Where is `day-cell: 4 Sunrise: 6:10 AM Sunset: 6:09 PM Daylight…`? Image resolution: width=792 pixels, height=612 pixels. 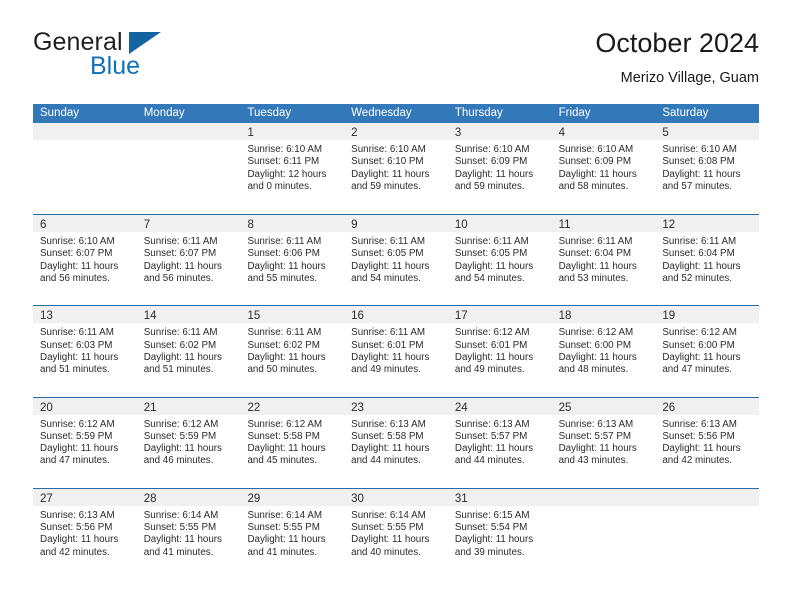 day-cell: 4 Sunrise: 6:10 AM Sunset: 6:09 PM Daylight… is located at coordinates (603, 169).